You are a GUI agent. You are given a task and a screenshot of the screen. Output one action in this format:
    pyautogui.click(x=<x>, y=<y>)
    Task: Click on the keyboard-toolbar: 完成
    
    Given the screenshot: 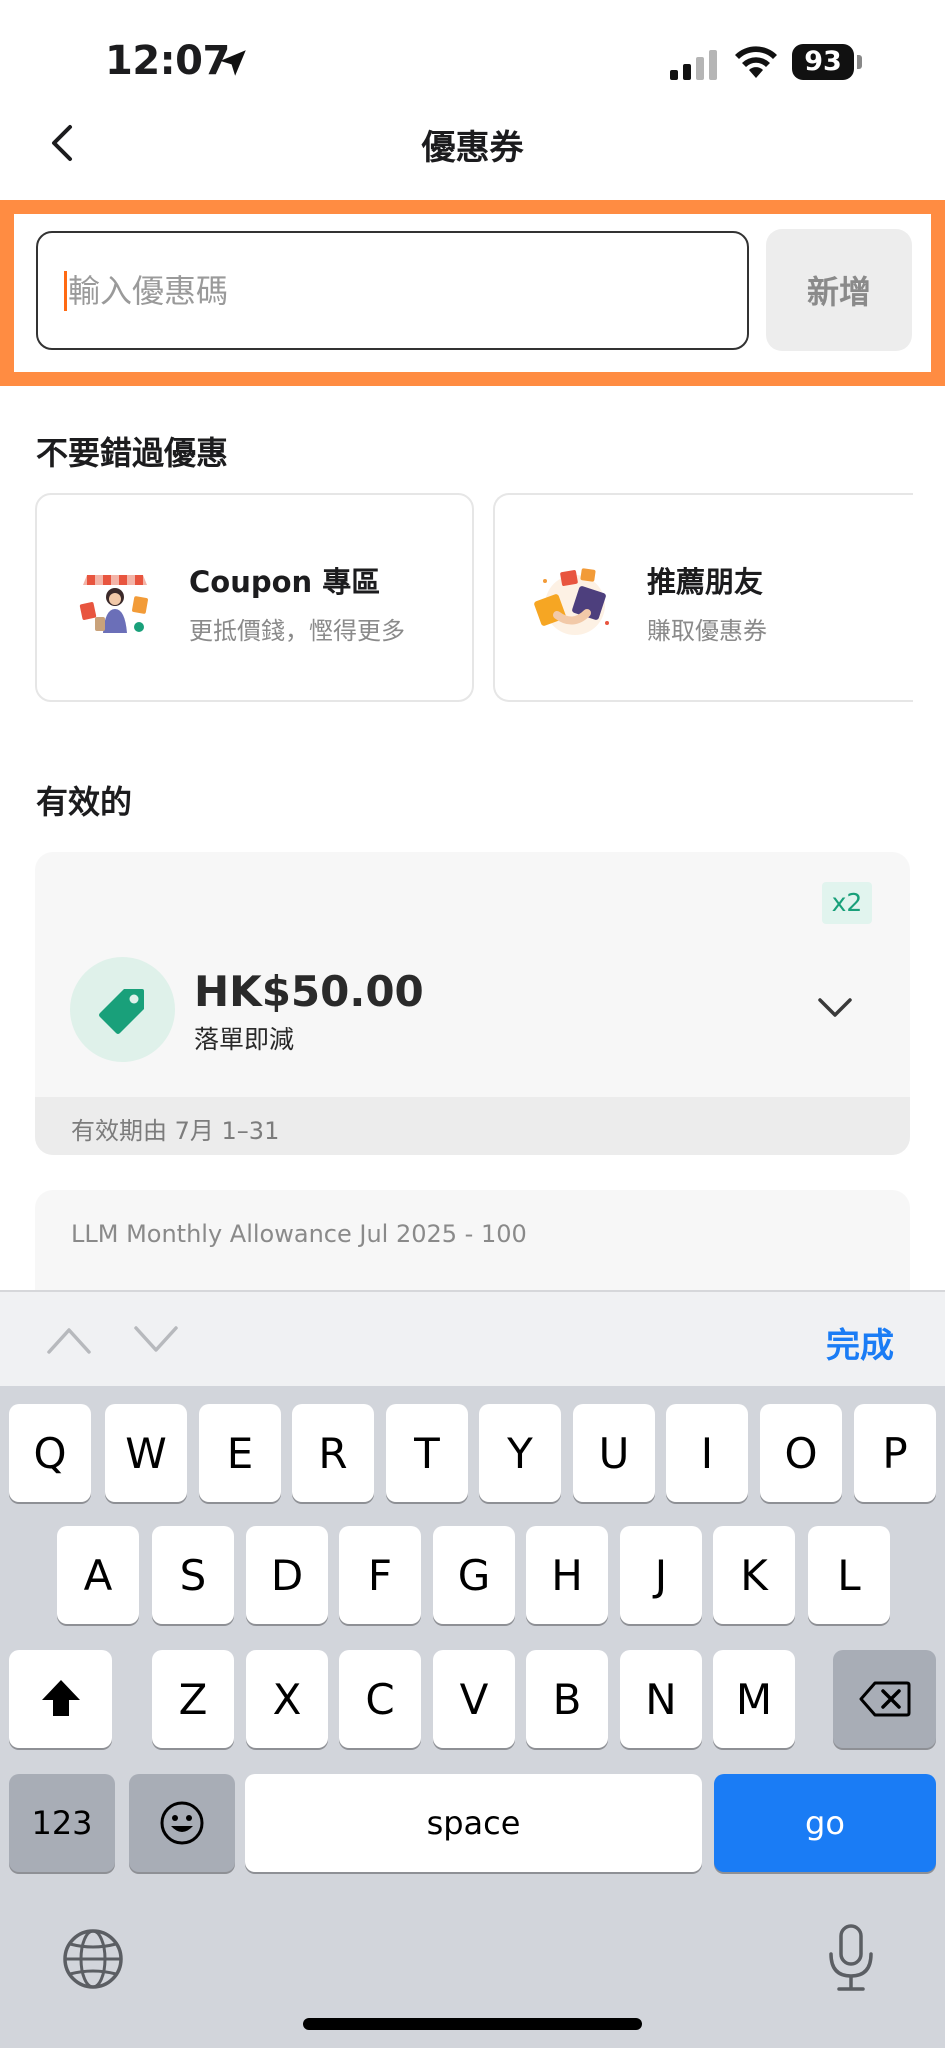 What is the action you would take?
    pyautogui.click(x=472, y=1338)
    